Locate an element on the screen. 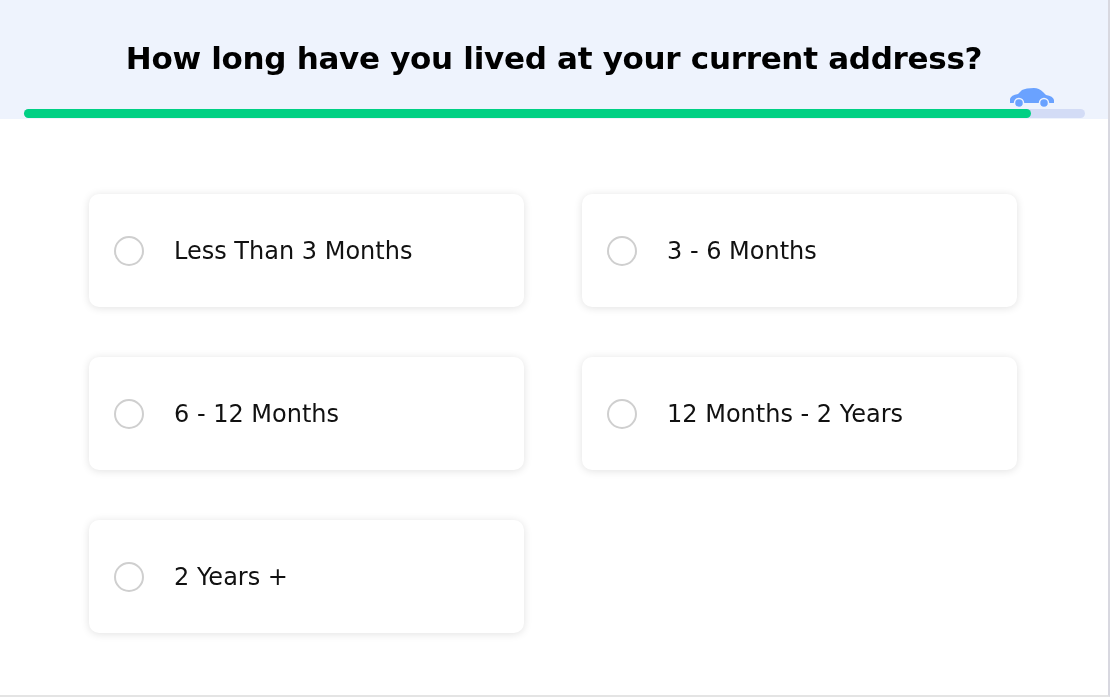 The image size is (1110, 697). option-card: 12 Months - 2 Years is located at coordinates (799, 413).